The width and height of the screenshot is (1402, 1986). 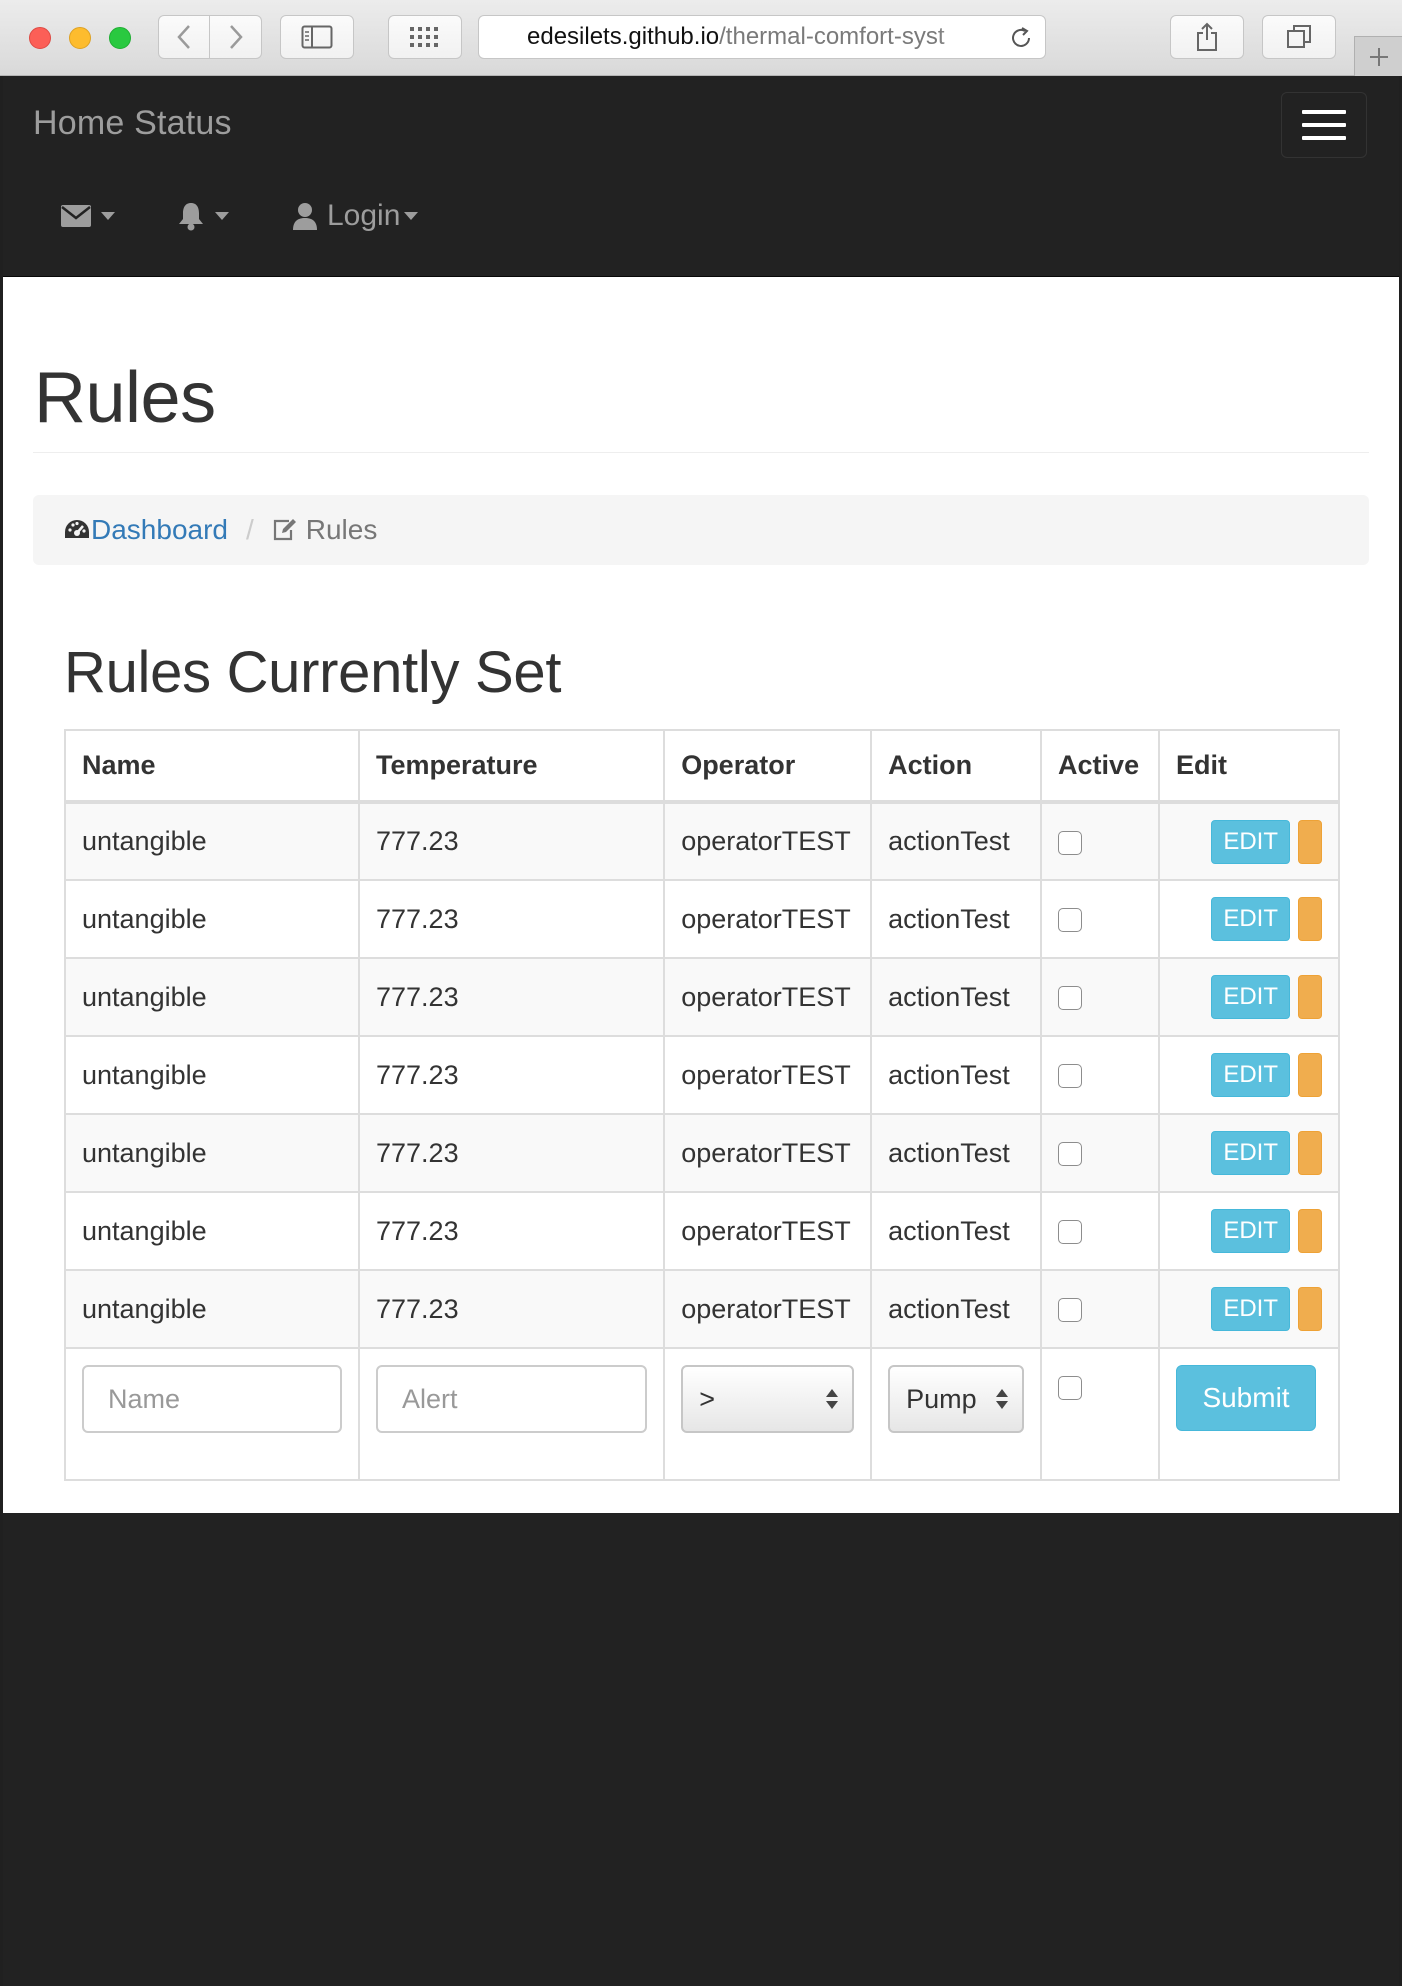 I want to click on share-icon, so click(x=1207, y=36).